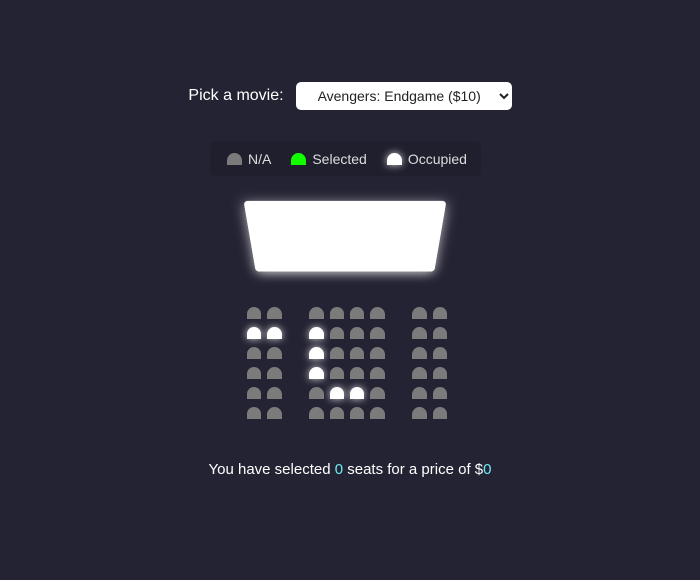  I want to click on selected-seat-icon, so click(299, 158).